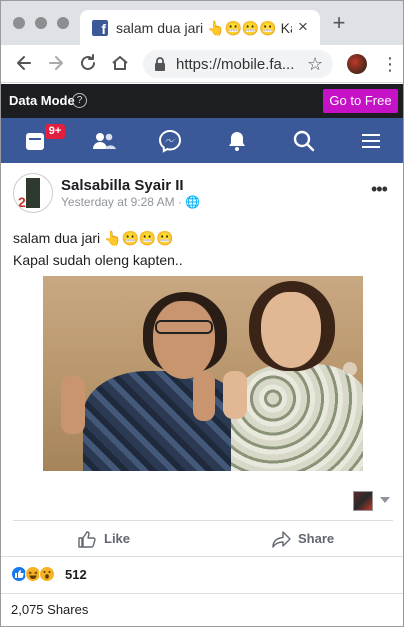  What do you see at coordinates (390, 64) in the screenshot?
I see `browser-menu-icon: ⋮` at bounding box center [390, 64].